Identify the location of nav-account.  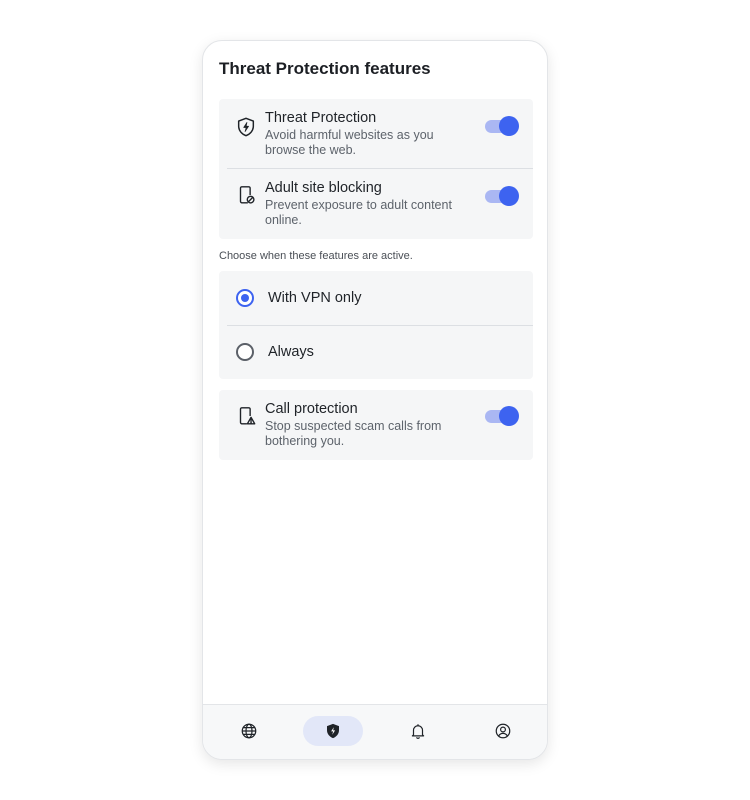
(503, 731).